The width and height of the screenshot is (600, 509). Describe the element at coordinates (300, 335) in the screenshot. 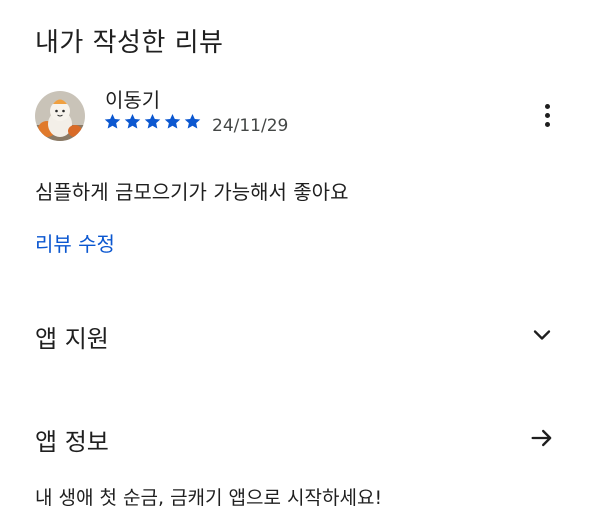

I see `app-support-row: 앱 지원` at that location.